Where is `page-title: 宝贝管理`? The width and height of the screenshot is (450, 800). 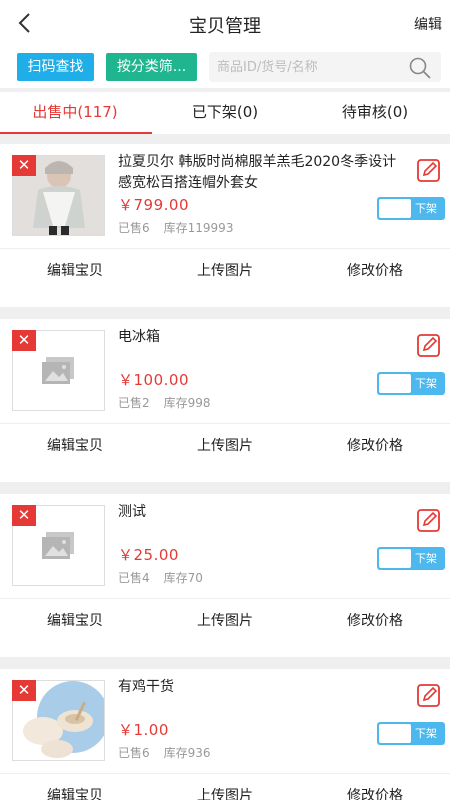 page-title: 宝贝管理 is located at coordinates (225, 26).